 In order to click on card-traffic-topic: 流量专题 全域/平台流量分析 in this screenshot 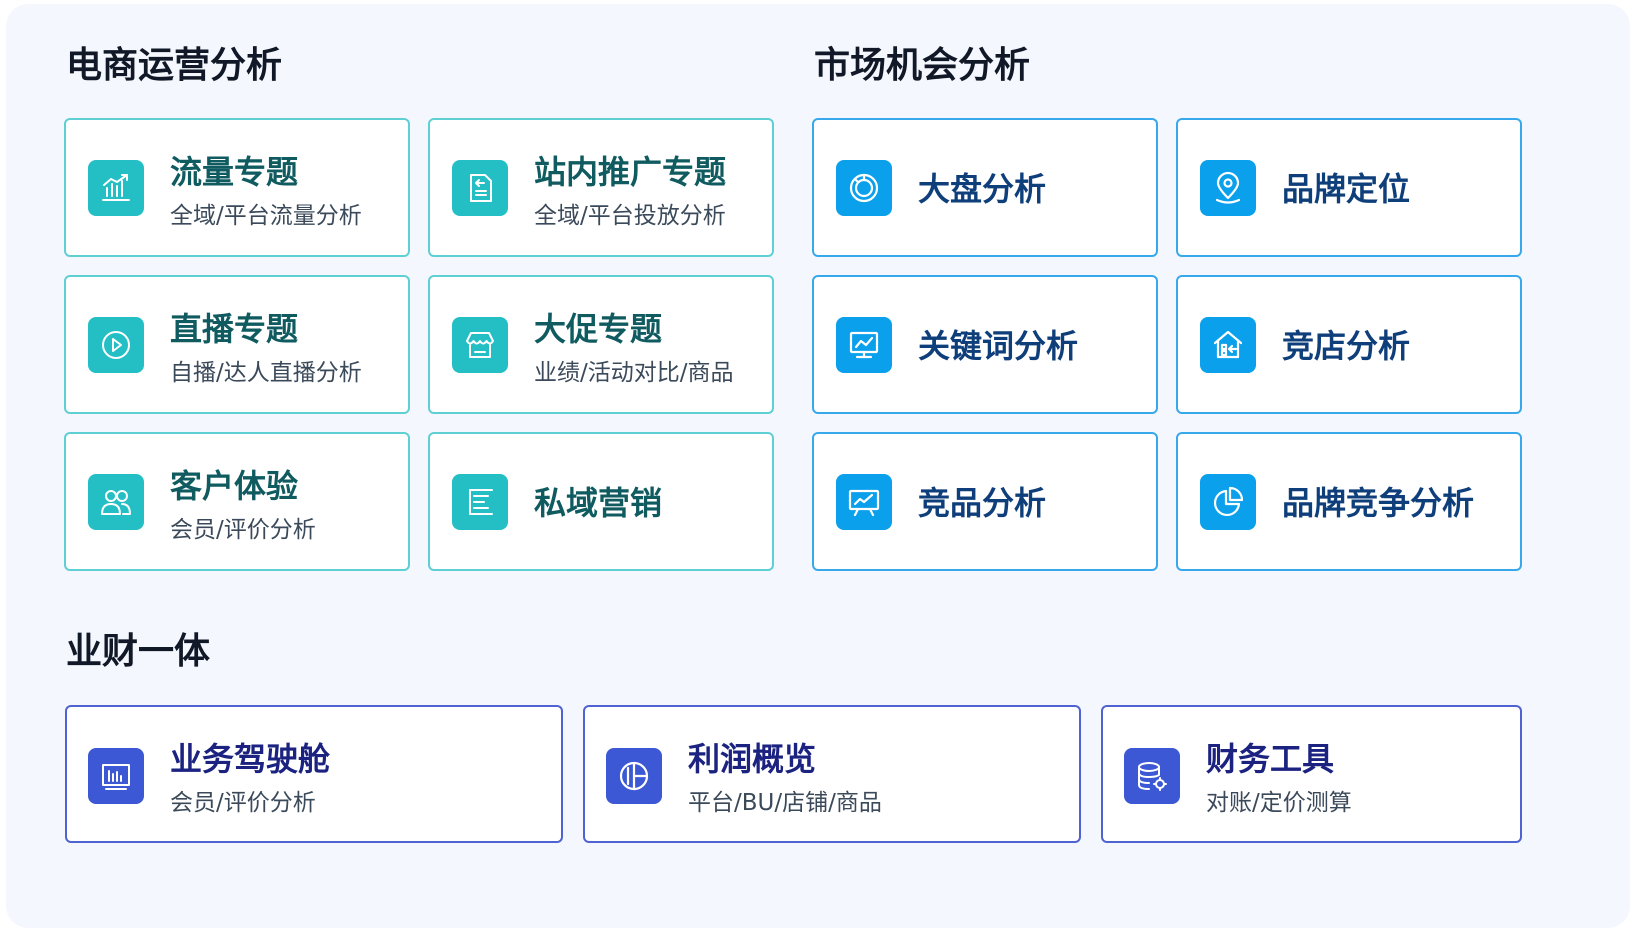, I will do `click(237, 187)`.